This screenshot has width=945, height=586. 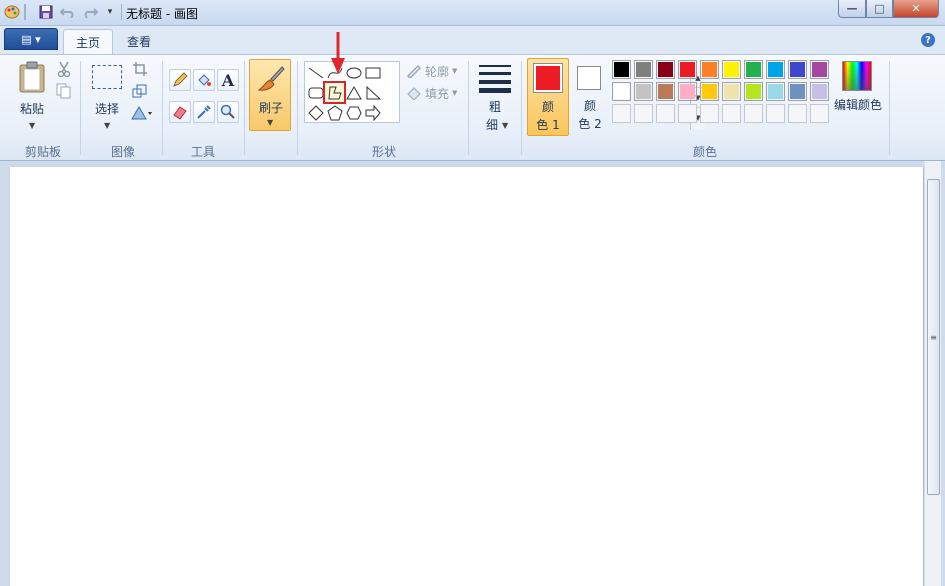 I want to click on shape-rounded-rectangle, so click(x=315, y=92).